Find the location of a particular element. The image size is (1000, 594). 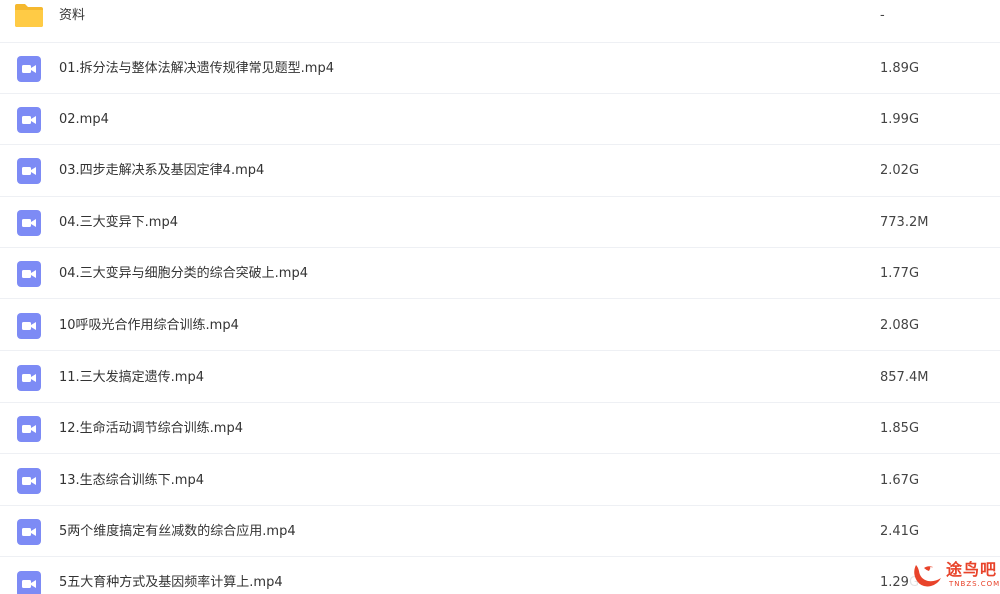

file-name: 10呼吸光合作用综合训练.mp4 is located at coordinates (149, 326).